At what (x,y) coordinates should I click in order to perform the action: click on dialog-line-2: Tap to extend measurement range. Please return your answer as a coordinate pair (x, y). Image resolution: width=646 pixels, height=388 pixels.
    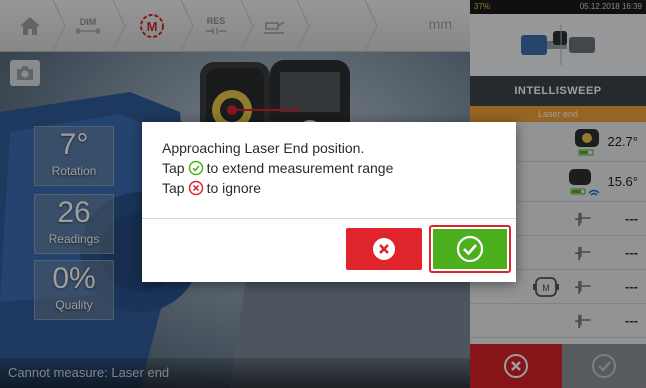
    Looking at the image, I should click on (277, 168).